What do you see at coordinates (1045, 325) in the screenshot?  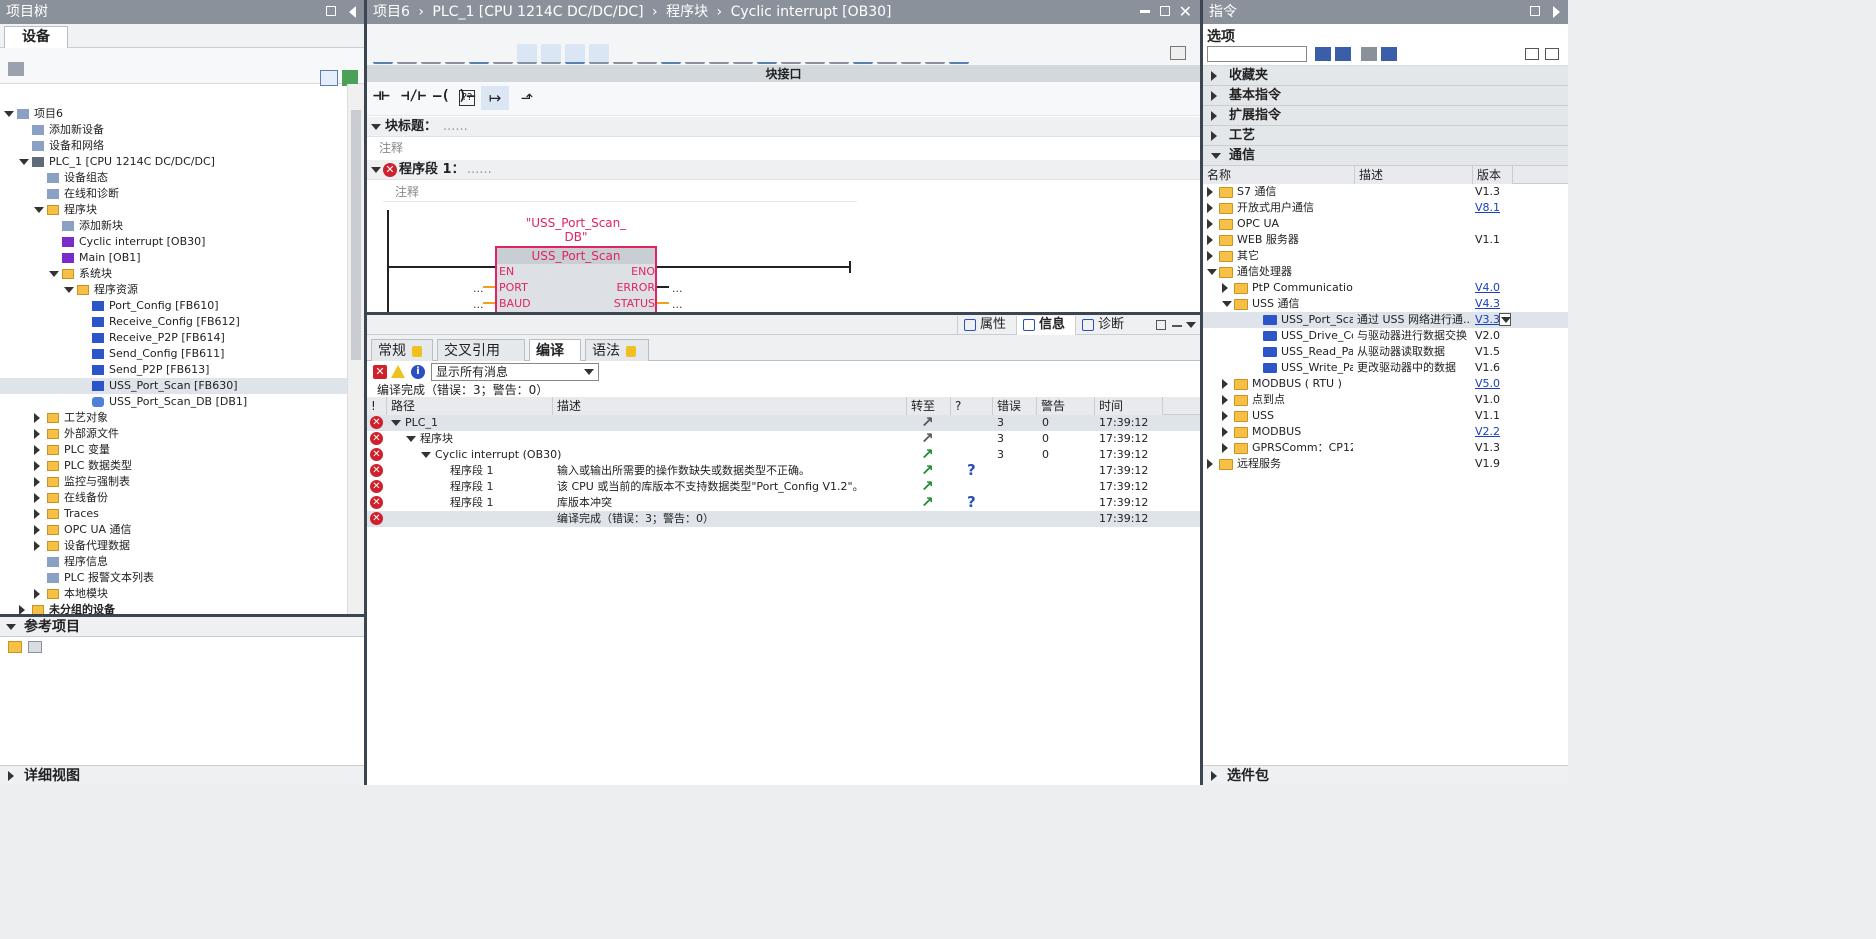 I see `inspector-tab-1: 信息` at bounding box center [1045, 325].